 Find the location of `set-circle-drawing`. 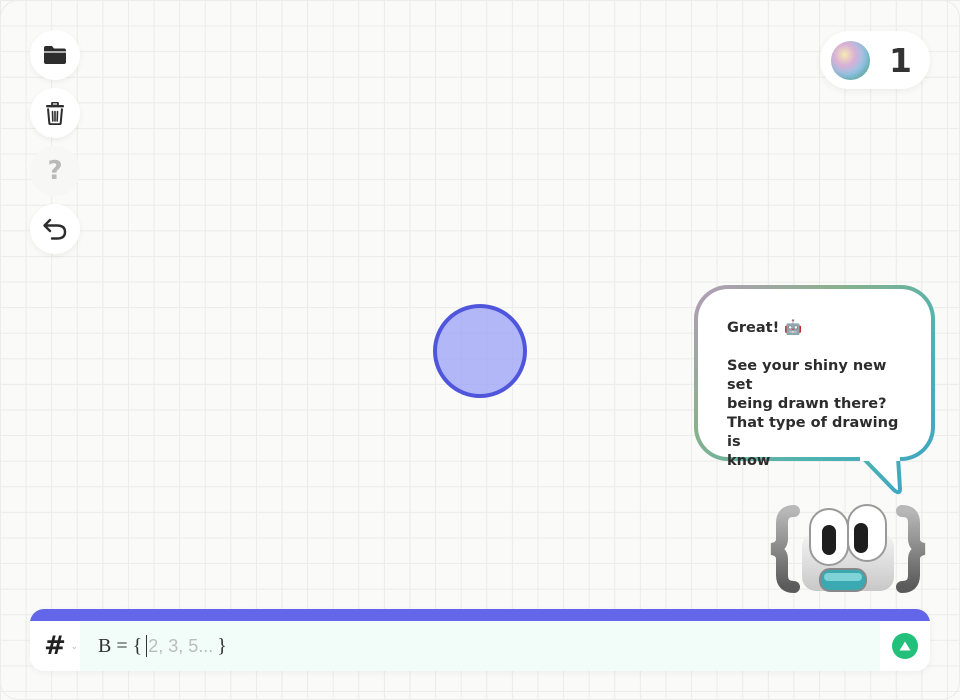

set-circle-drawing is located at coordinates (480, 351).